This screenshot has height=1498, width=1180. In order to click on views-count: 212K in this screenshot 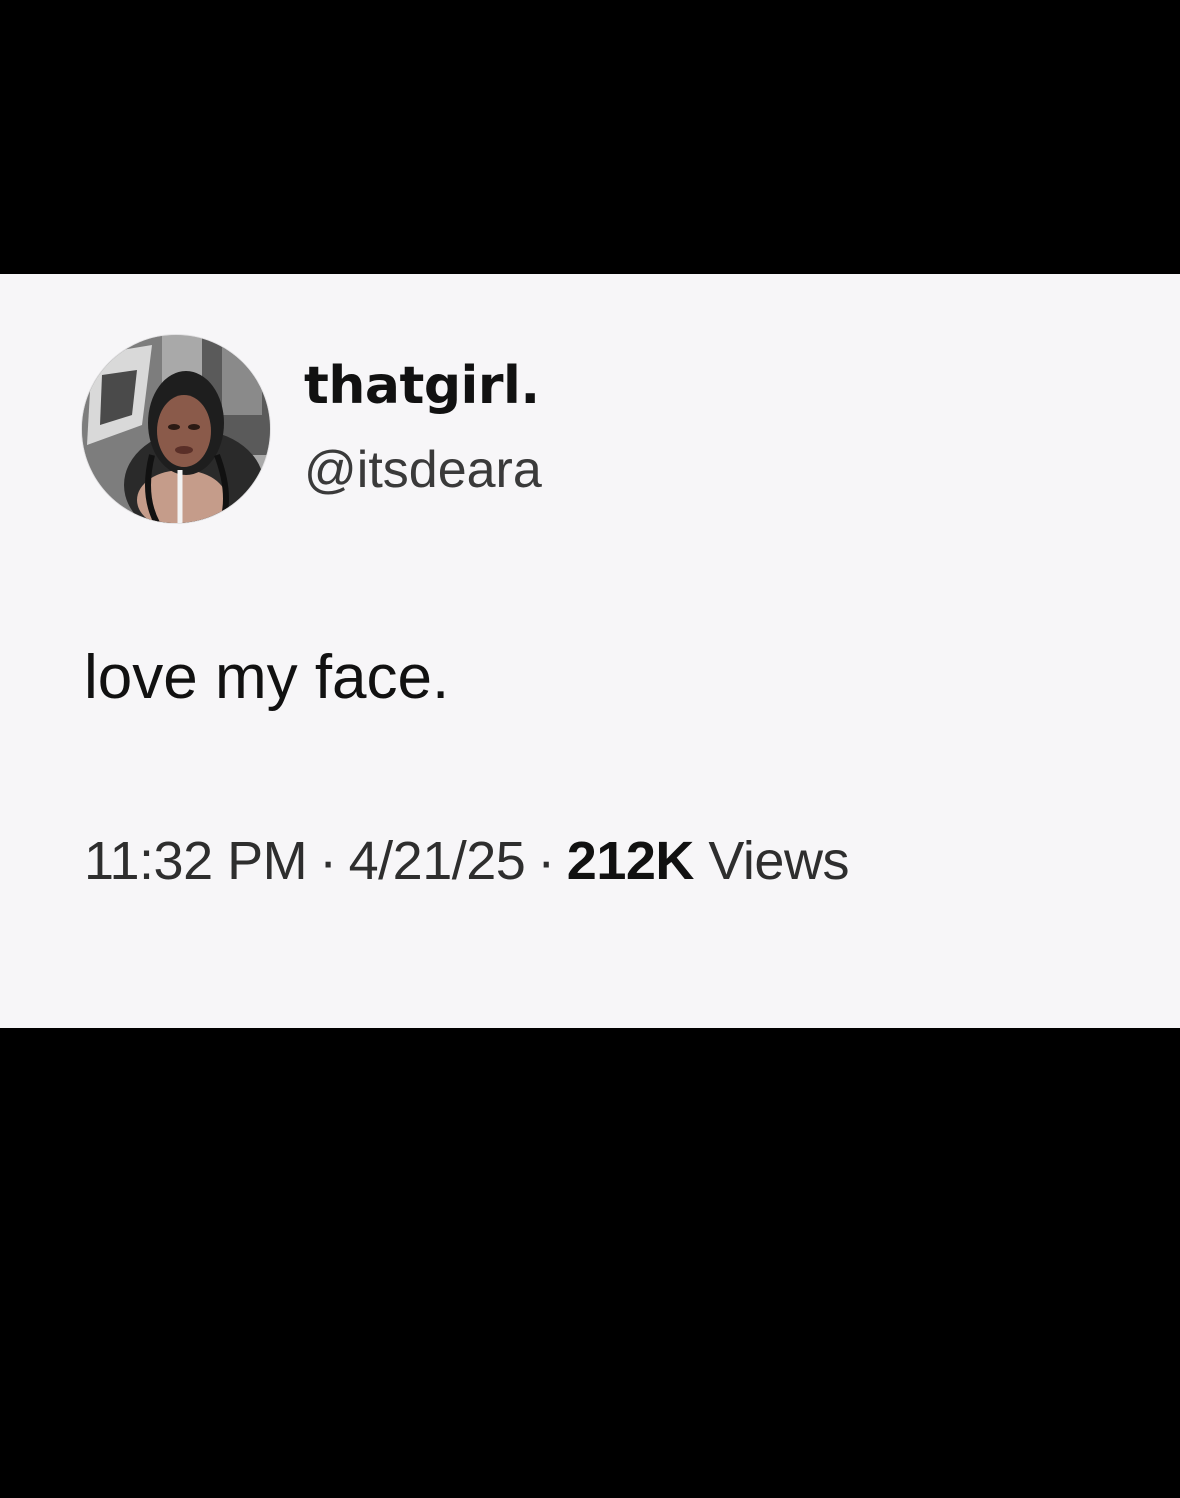, I will do `click(630, 861)`.